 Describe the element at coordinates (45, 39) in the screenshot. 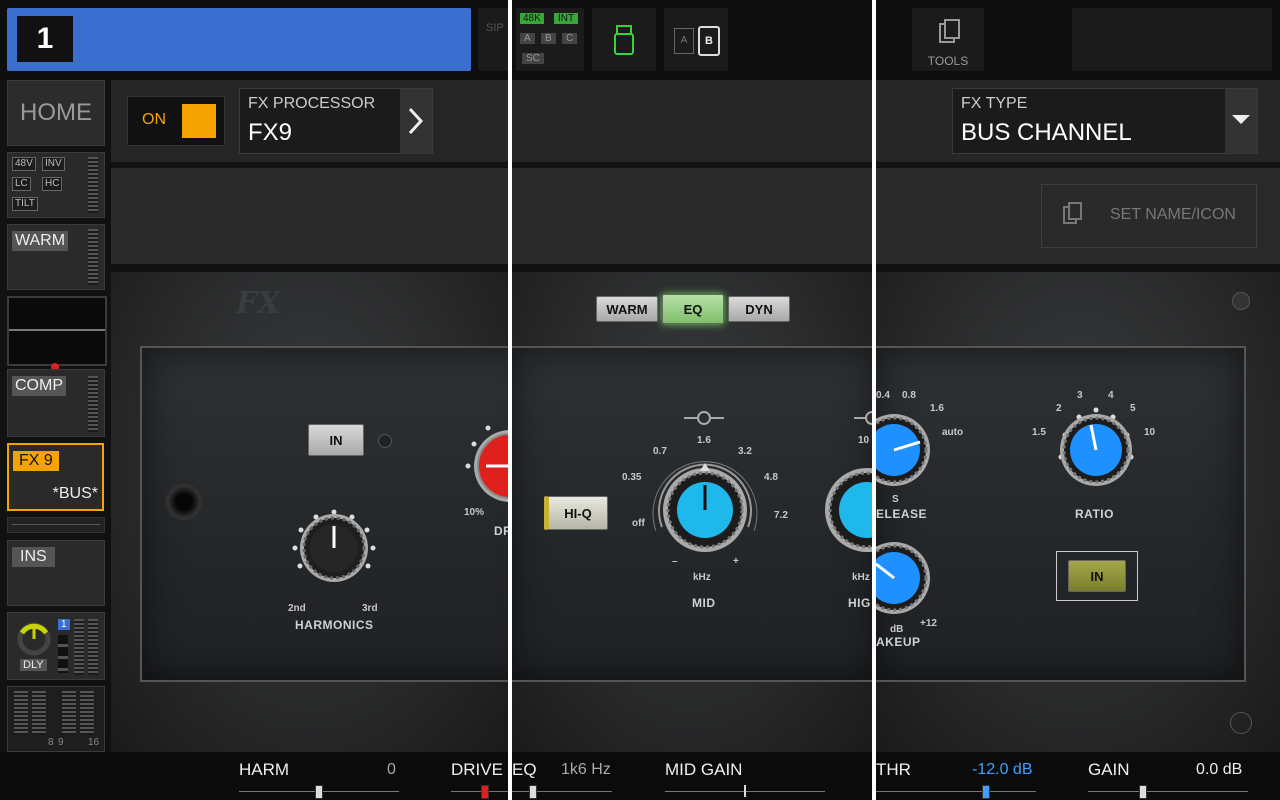

I see `channel-number: 1` at that location.